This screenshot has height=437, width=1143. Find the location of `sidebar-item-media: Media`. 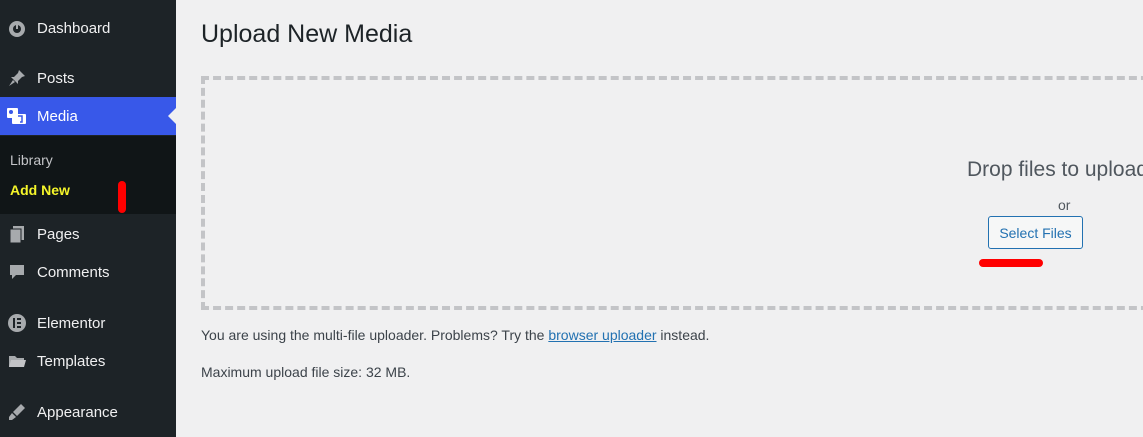

sidebar-item-media: Media is located at coordinates (88, 116).